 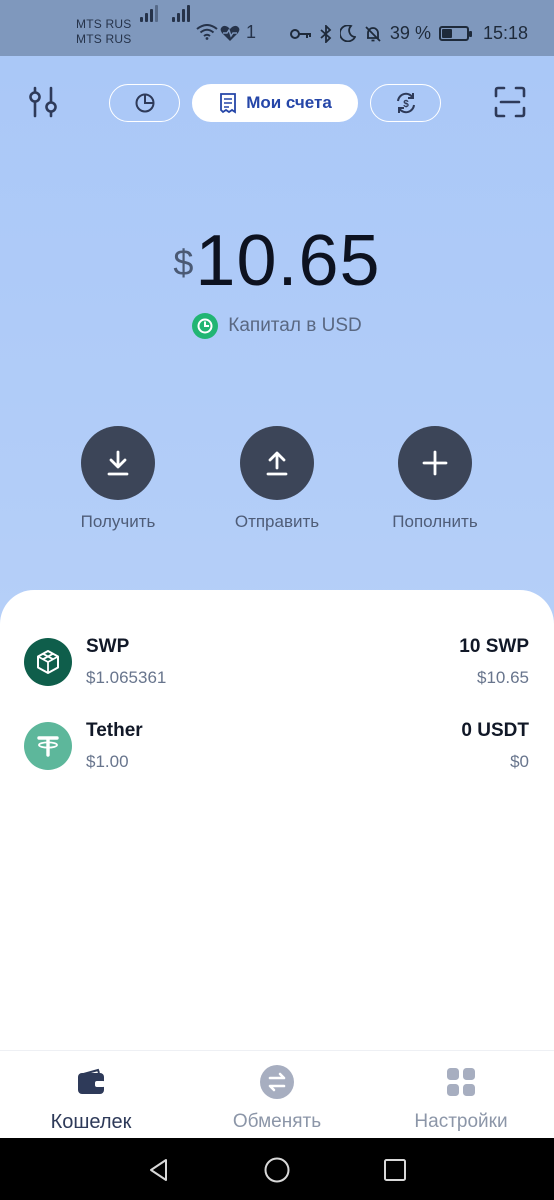 What do you see at coordinates (461, 1099) in the screenshot?
I see `nav-settings: Настройки` at bounding box center [461, 1099].